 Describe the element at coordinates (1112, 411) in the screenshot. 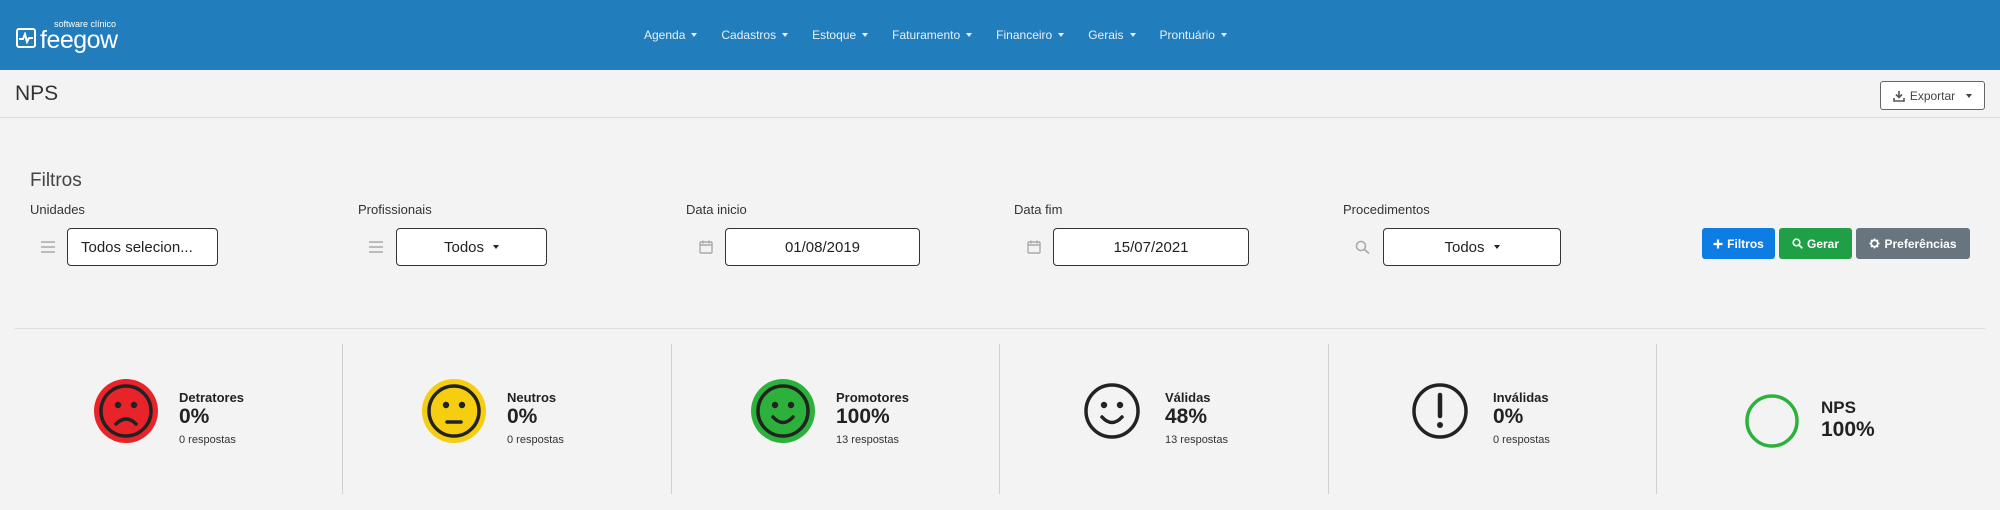

I see `smile-icon` at that location.